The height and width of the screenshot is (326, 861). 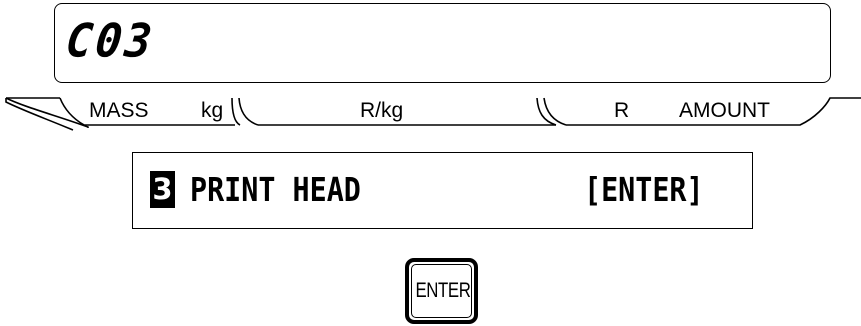 I want to click on enter-key-label: ENTER, so click(x=443, y=290).